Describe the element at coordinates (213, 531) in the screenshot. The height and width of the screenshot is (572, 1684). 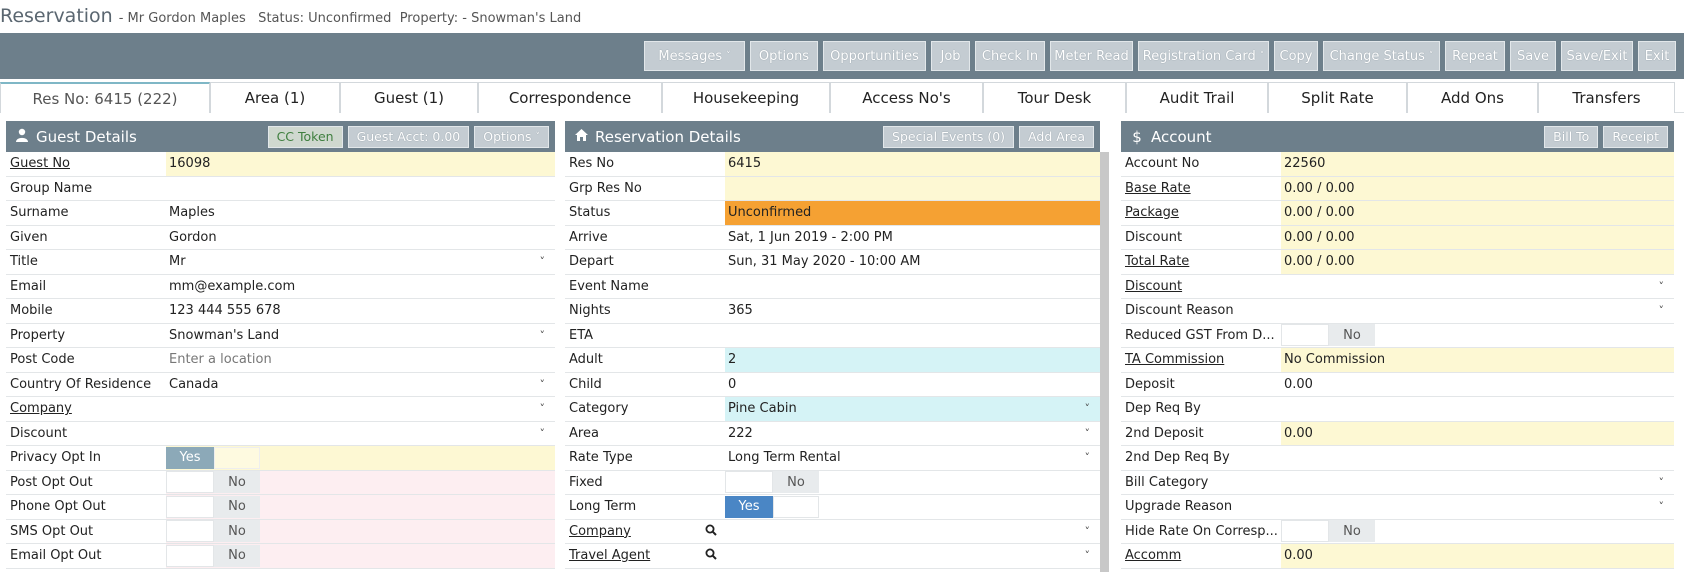
I see `toggle-sms-opt-out: No` at that location.